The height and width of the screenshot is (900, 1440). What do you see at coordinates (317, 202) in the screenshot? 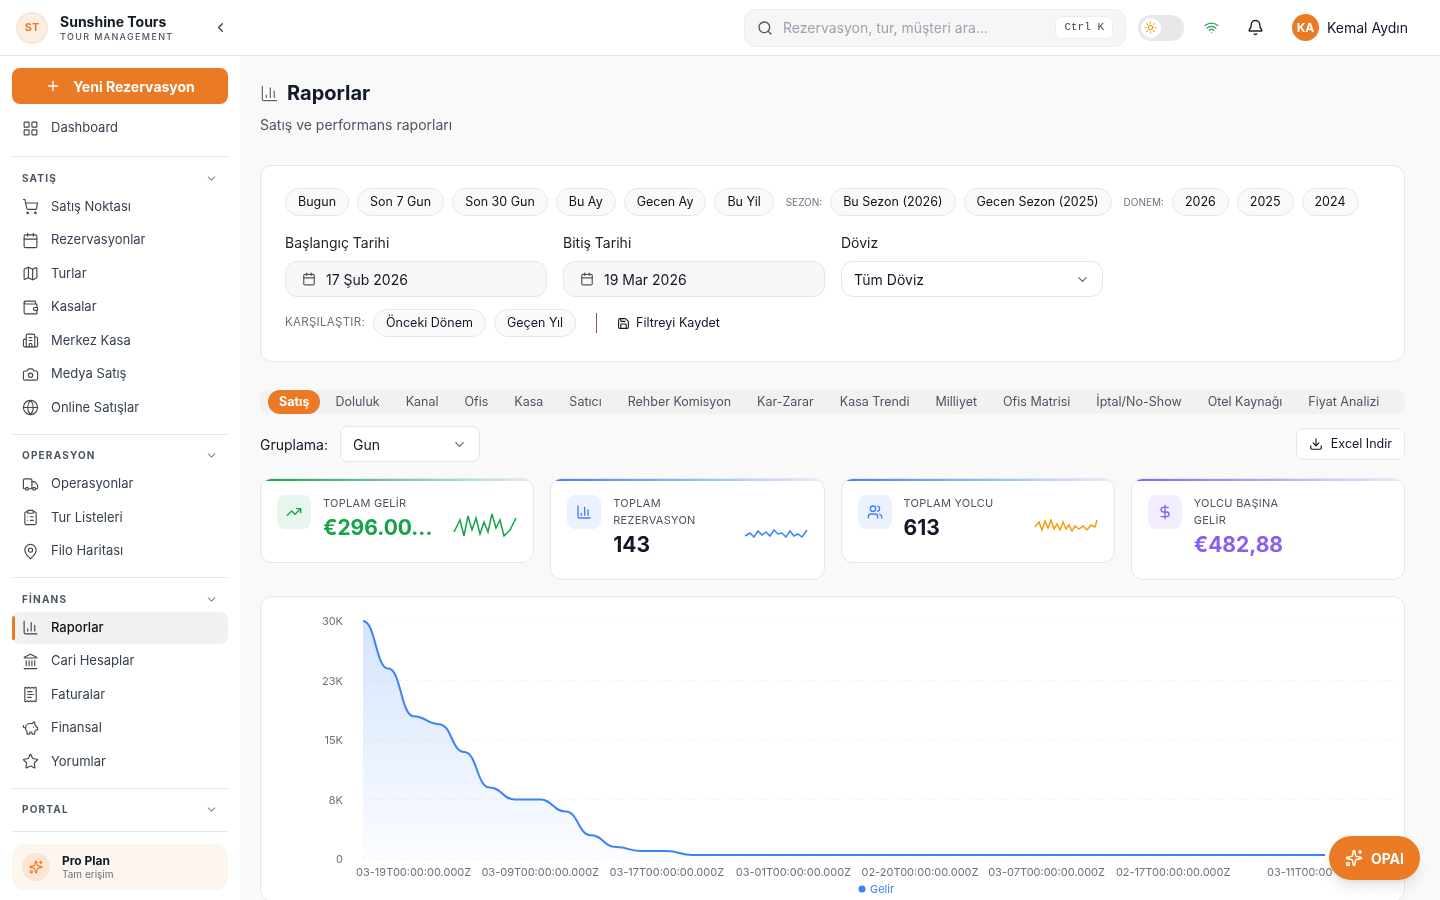
I see `range-chip: Bugun` at bounding box center [317, 202].